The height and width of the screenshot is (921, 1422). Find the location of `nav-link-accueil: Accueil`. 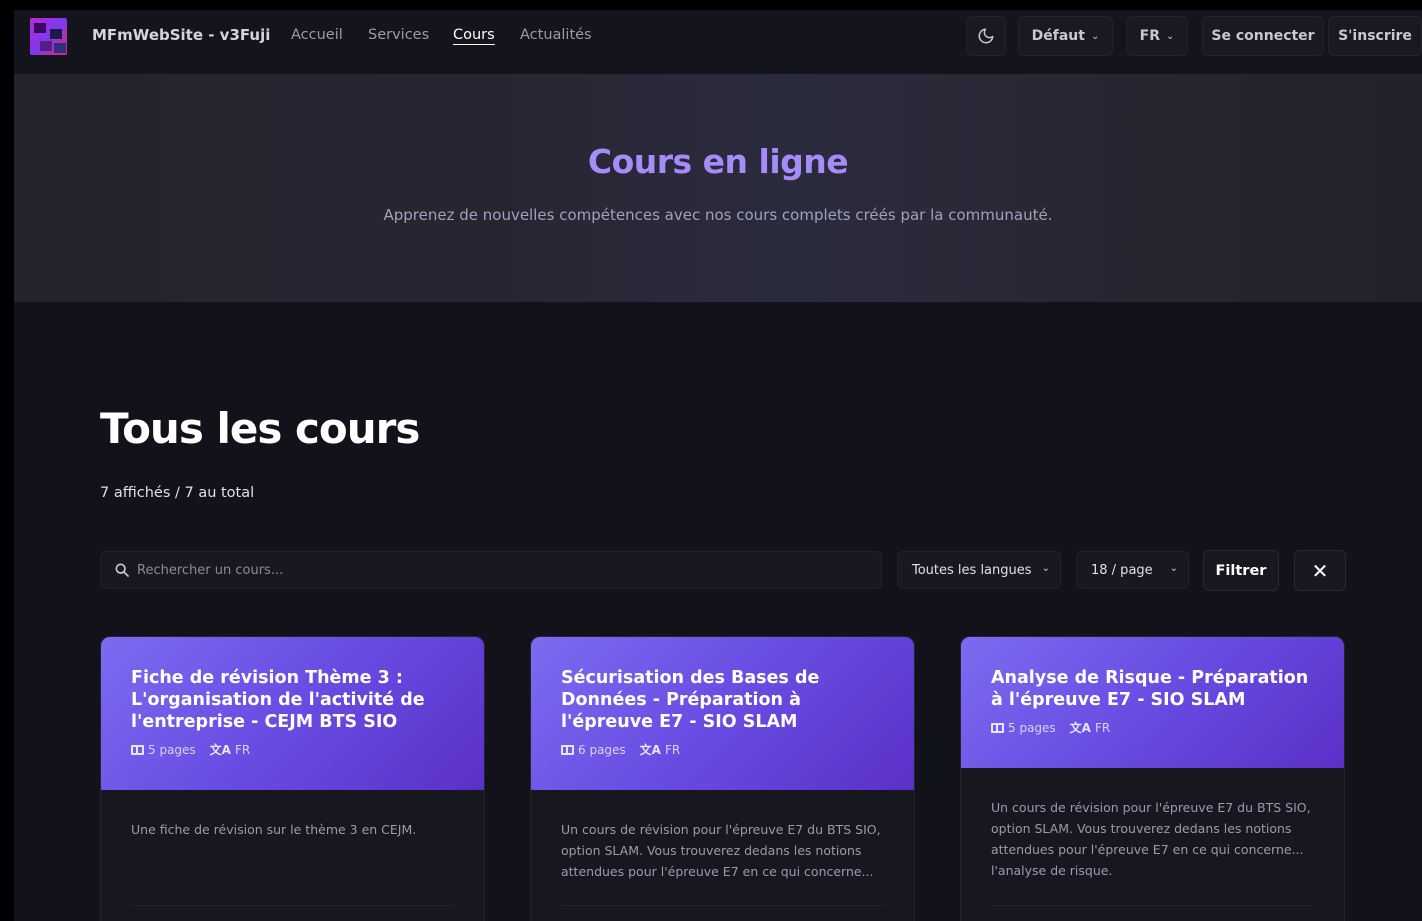

nav-link-accueil: Accueil is located at coordinates (317, 35).